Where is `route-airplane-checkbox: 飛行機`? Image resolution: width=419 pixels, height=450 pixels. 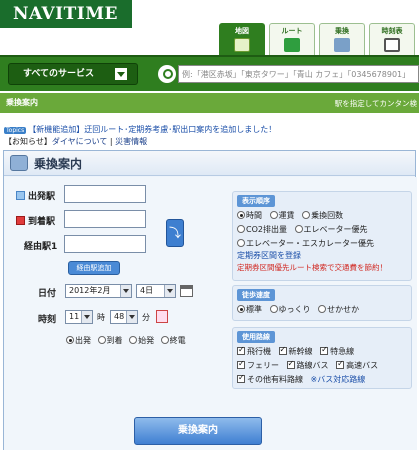
route-airplane-checkbox: 飛行機 is located at coordinates (254, 350).